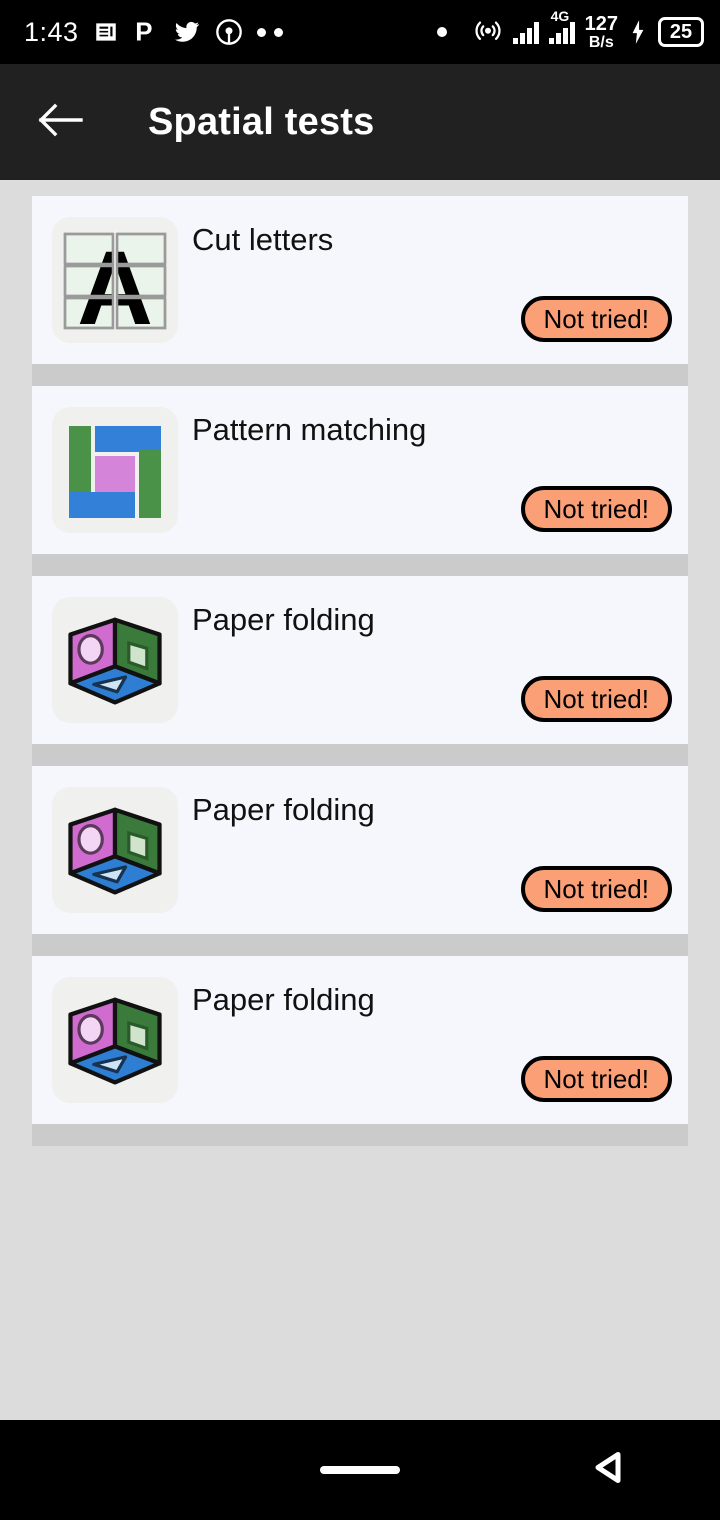  I want to click on twitter-bird-icon, so click(187, 32).